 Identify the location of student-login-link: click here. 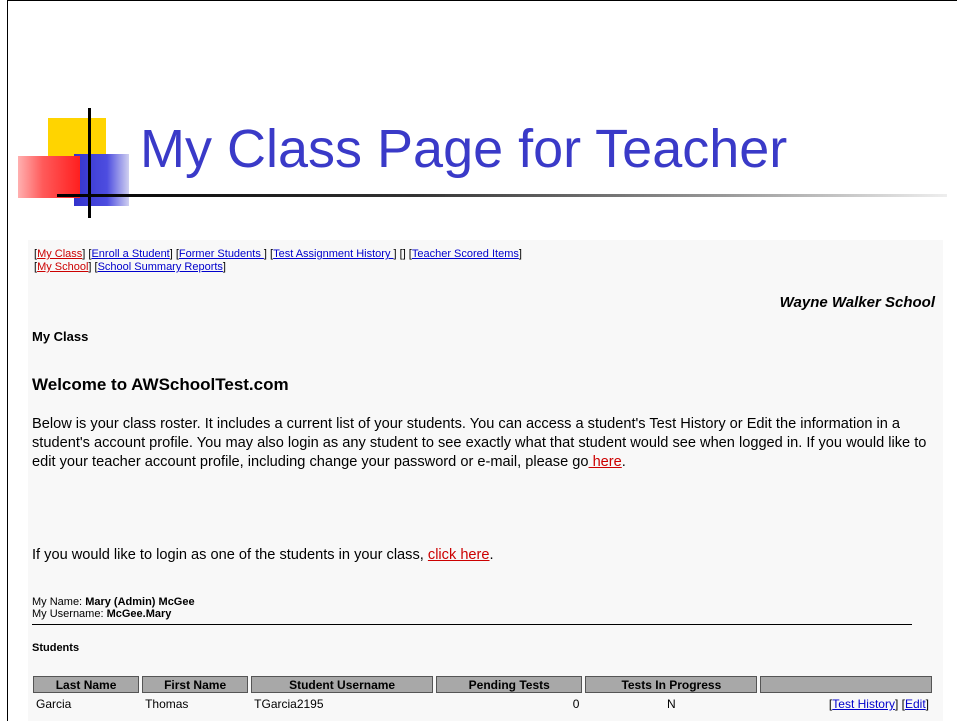
(459, 555).